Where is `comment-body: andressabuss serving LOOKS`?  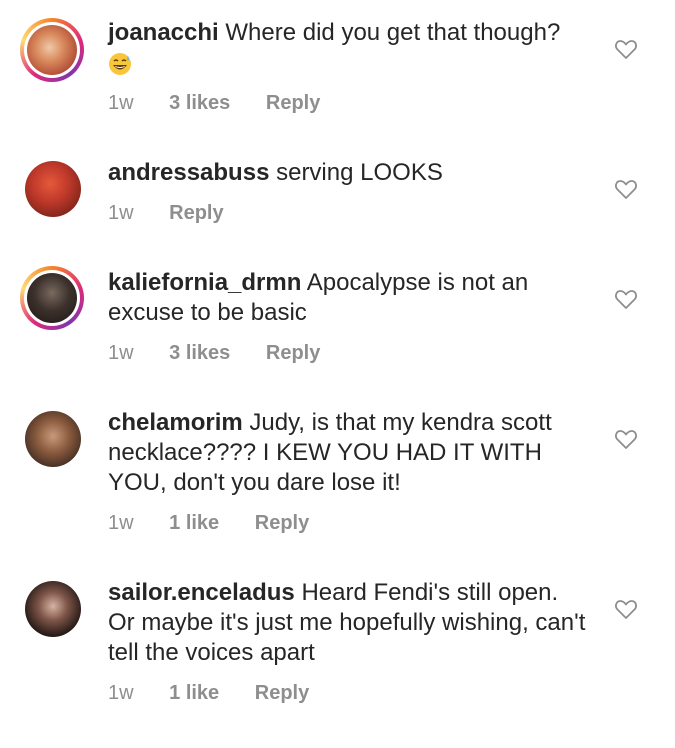
comment-body: andressabuss serving LOOKS is located at coordinates (348, 173).